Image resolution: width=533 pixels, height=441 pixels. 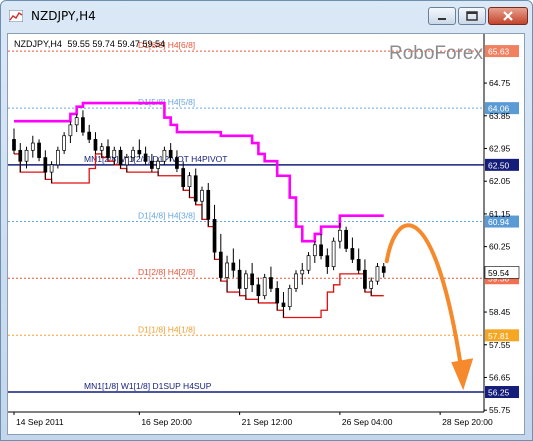 I want to click on level-label: D1[1/8] H4[1/8], so click(x=166, y=329).